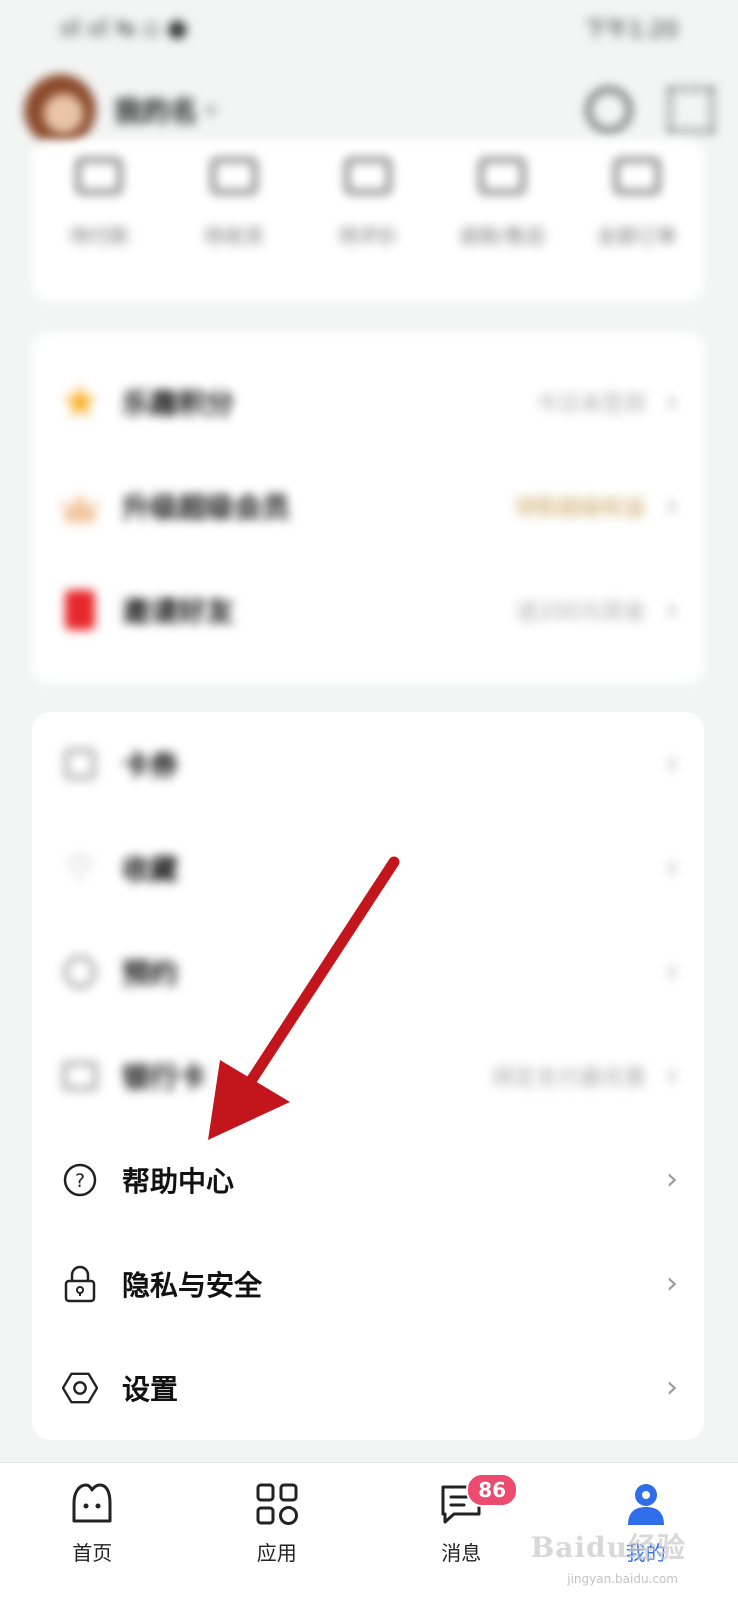 This screenshot has width=738, height=1601. Describe the element at coordinates (80, 1388) in the screenshot. I see `settings-hexagon-icon` at that location.